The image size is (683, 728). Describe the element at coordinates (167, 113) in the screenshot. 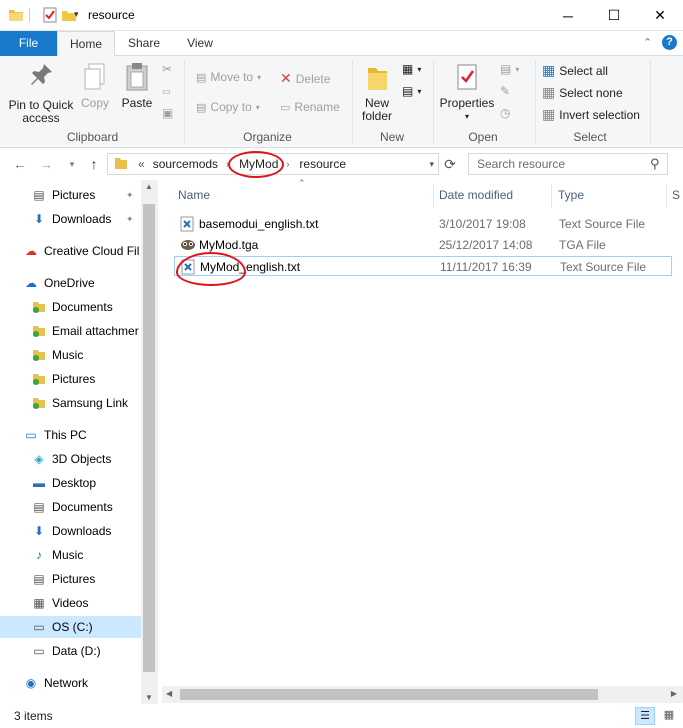

I see `paste-shortcut-icon: ▣` at that location.